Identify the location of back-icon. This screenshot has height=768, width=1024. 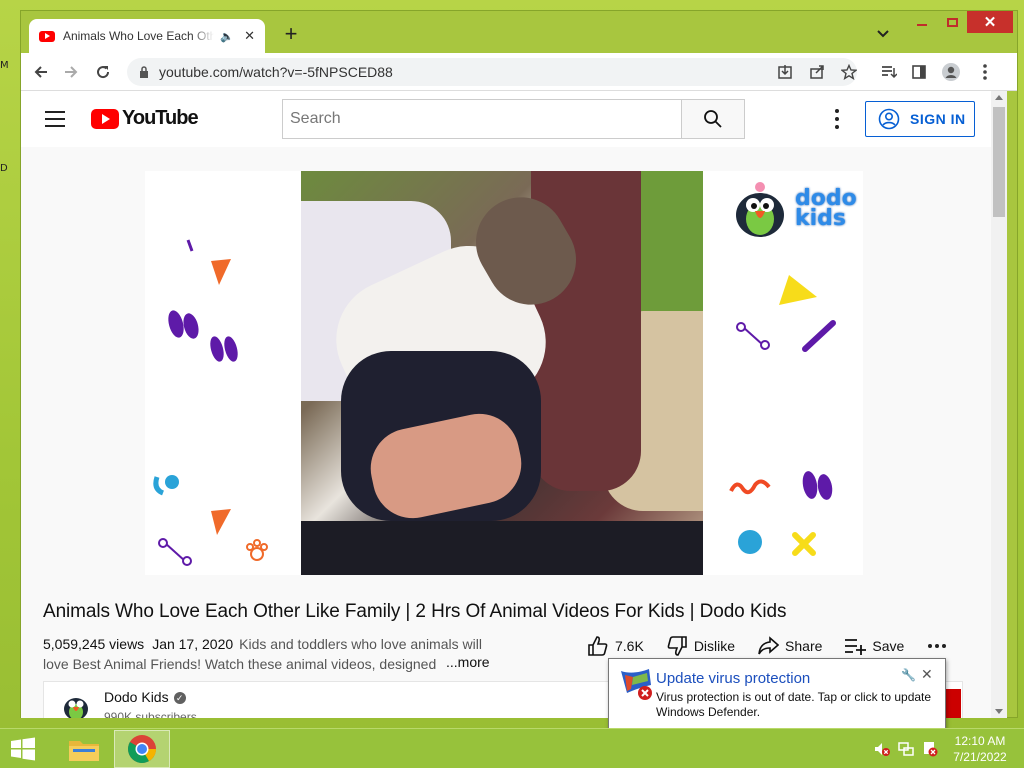
(40, 72).